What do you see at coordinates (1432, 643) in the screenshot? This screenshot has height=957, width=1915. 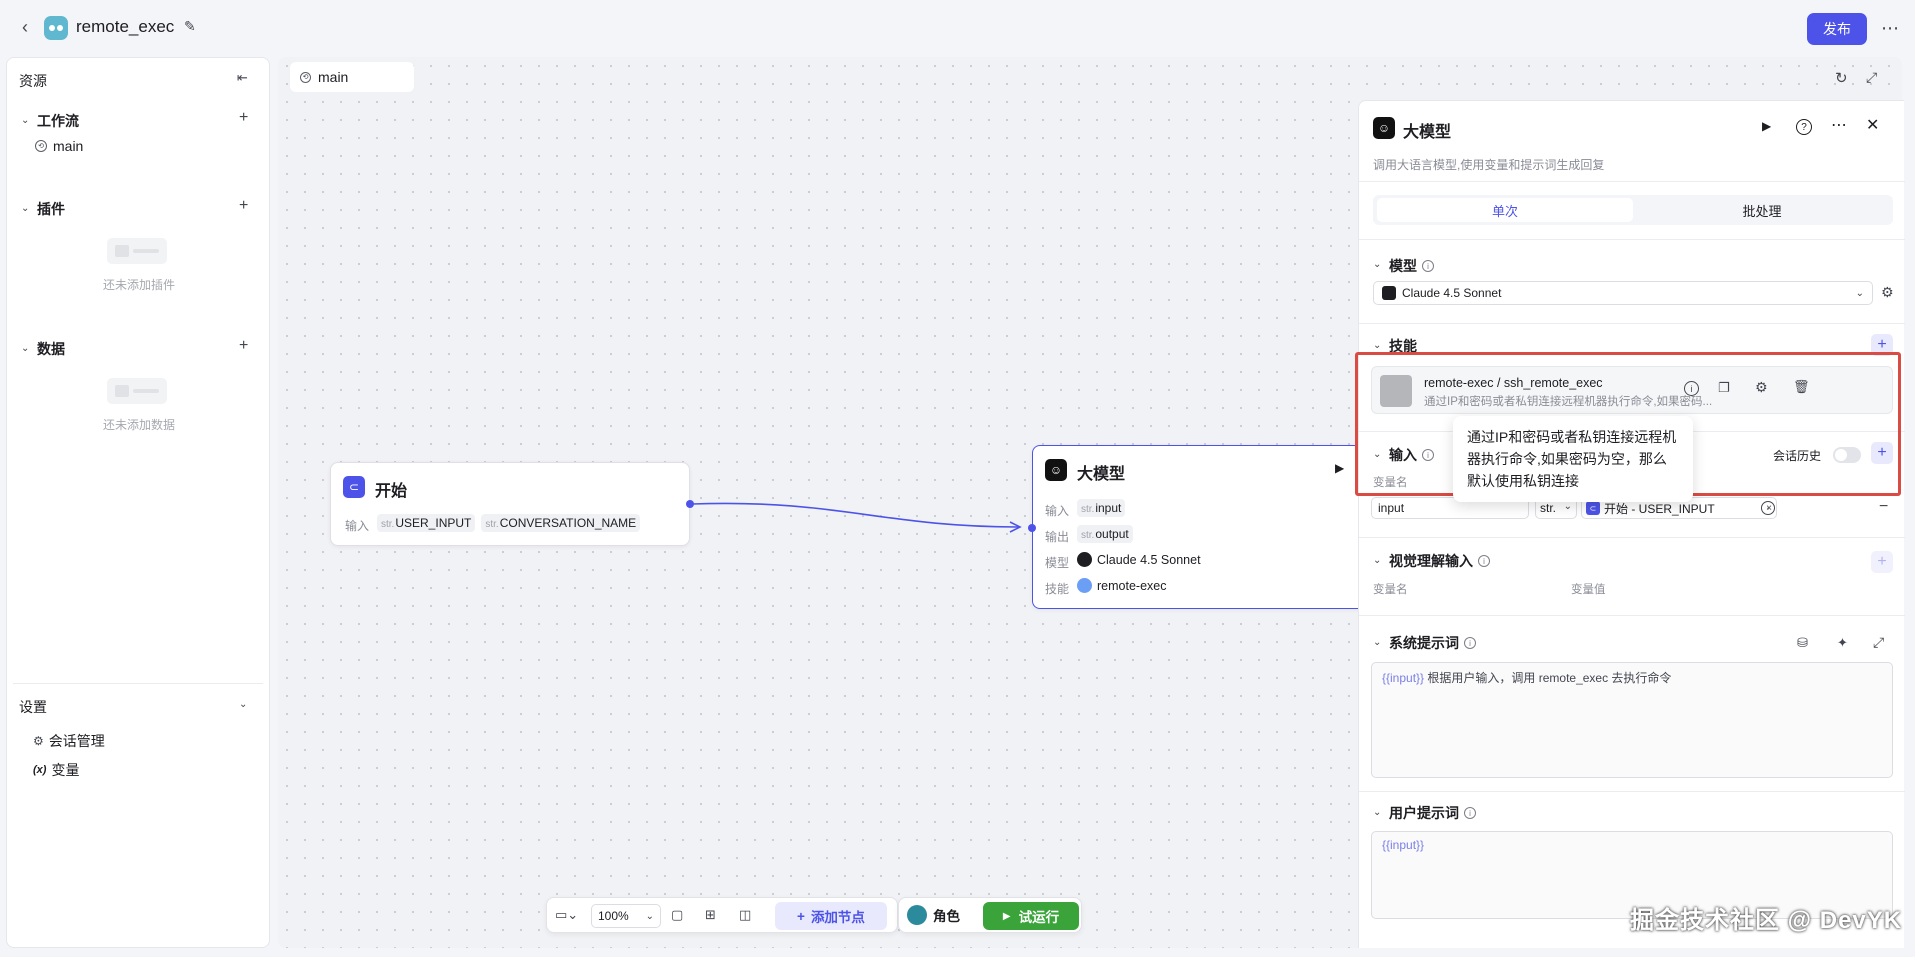 I see `system-prompt-title: 系统提示词 i` at bounding box center [1432, 643].